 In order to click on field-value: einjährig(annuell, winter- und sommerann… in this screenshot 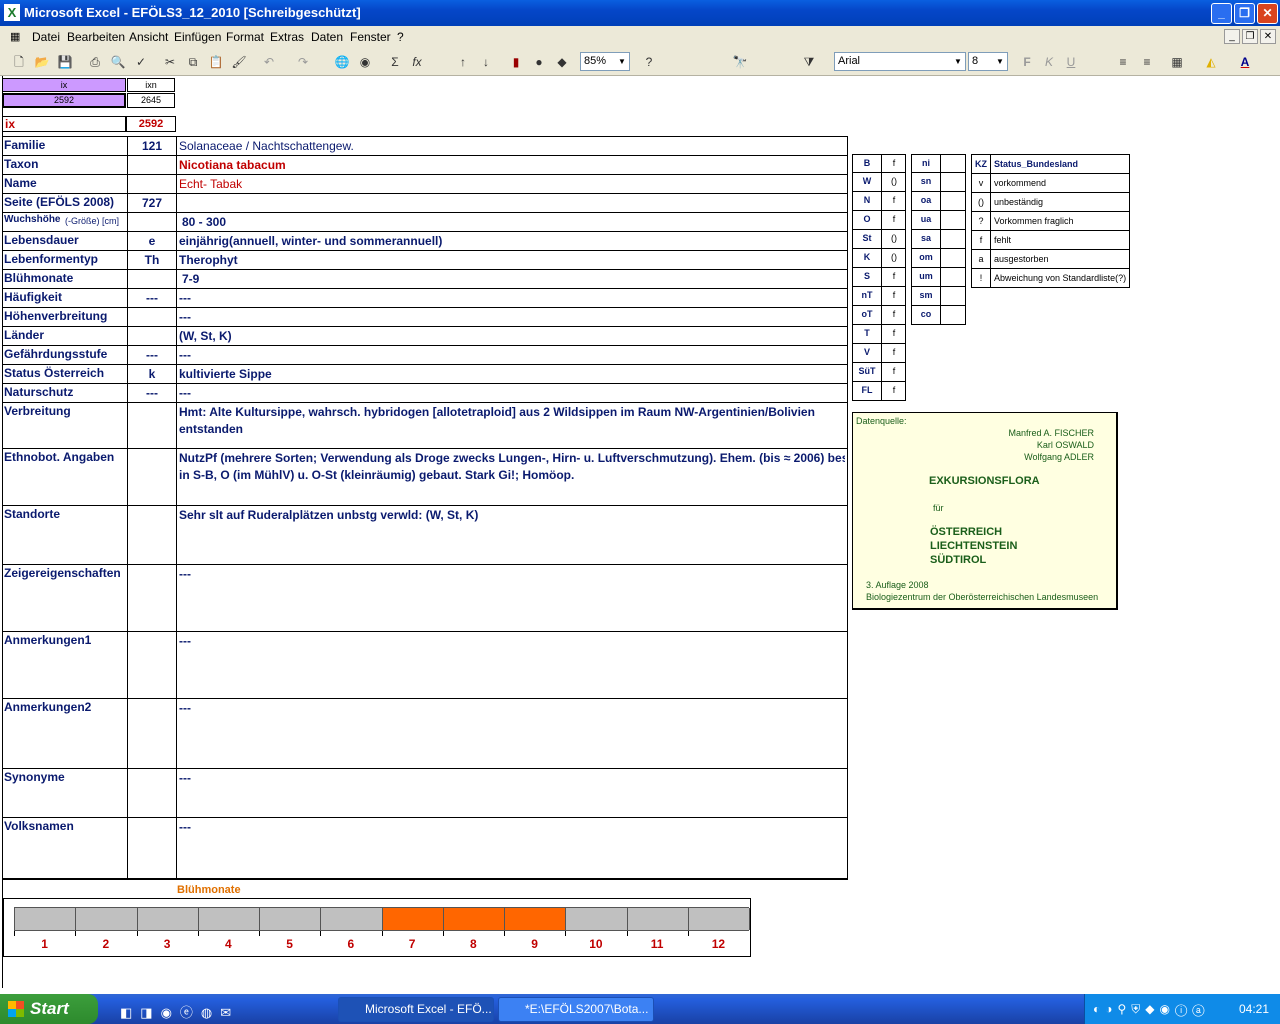, I will do `click(512, 241)`.